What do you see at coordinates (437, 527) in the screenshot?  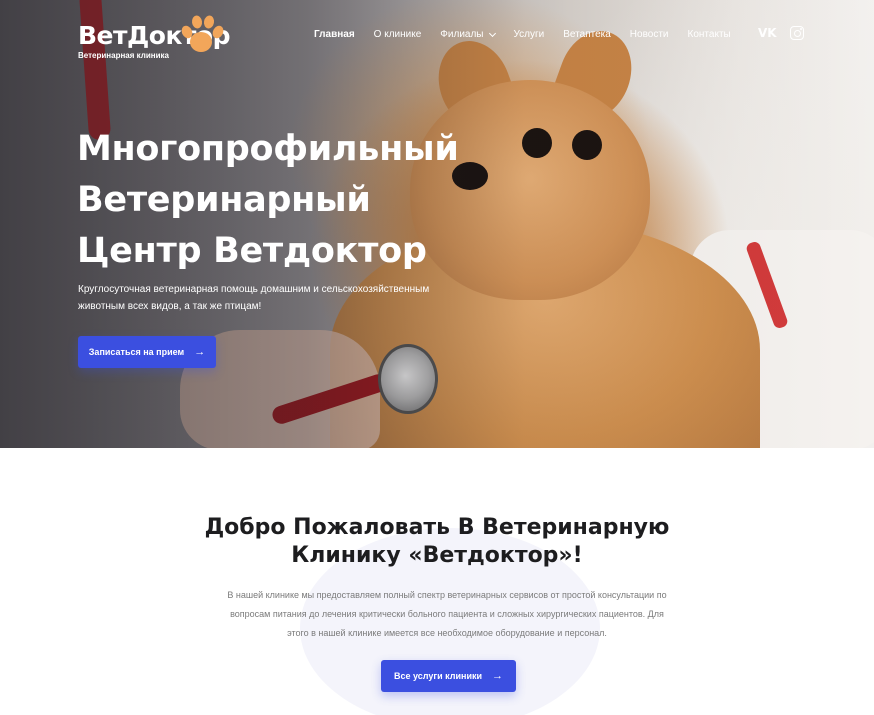 I see `welcome-title-line: Добро Пожаловать В Ветеринарную` at bounding box center [437, 527].